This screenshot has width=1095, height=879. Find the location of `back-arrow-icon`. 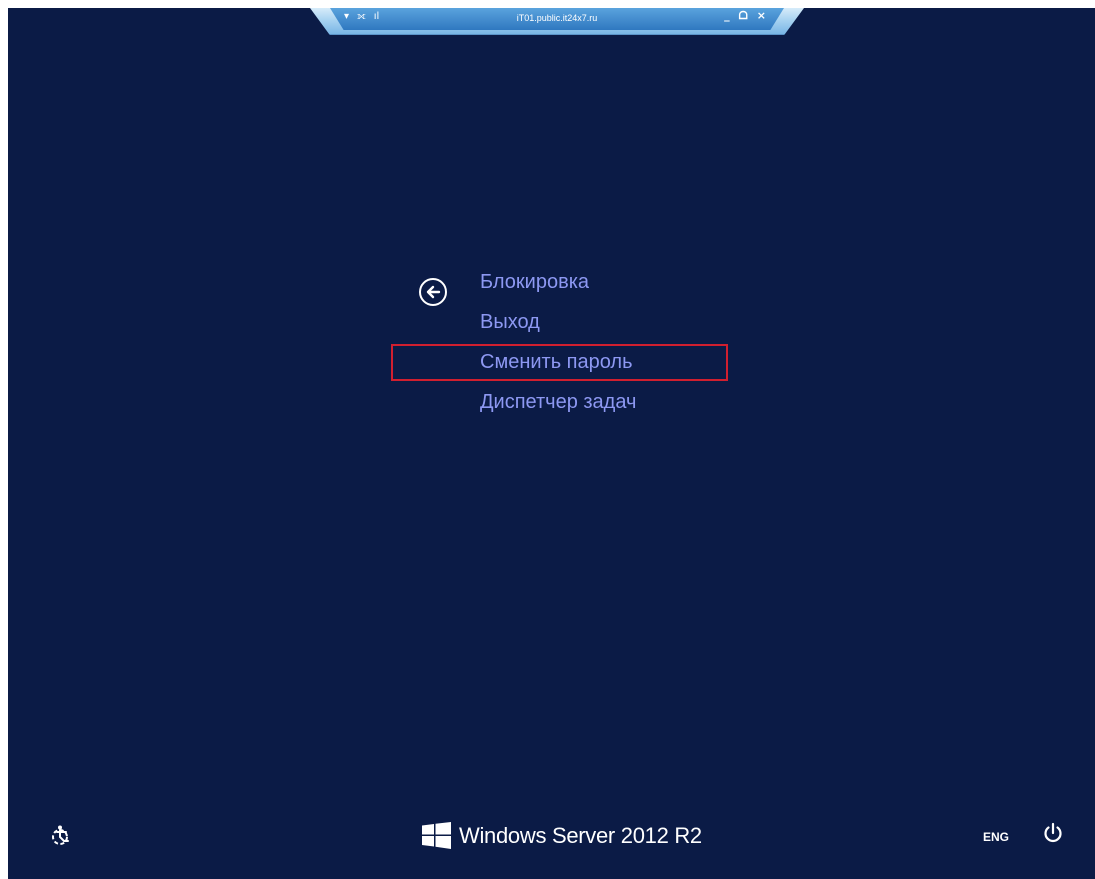

back-arrow-icon is located at coordinates (433, 292).